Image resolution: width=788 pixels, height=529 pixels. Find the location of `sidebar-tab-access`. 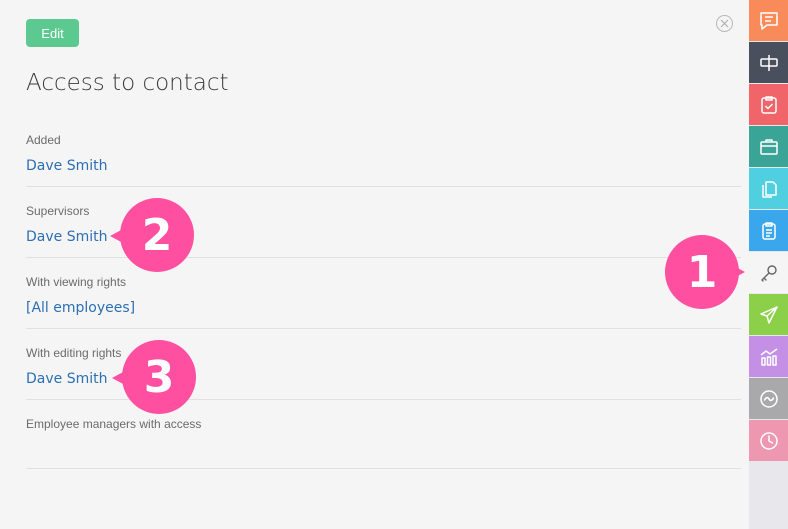

sidebar-tab-access is located at coordinates (768, 272).